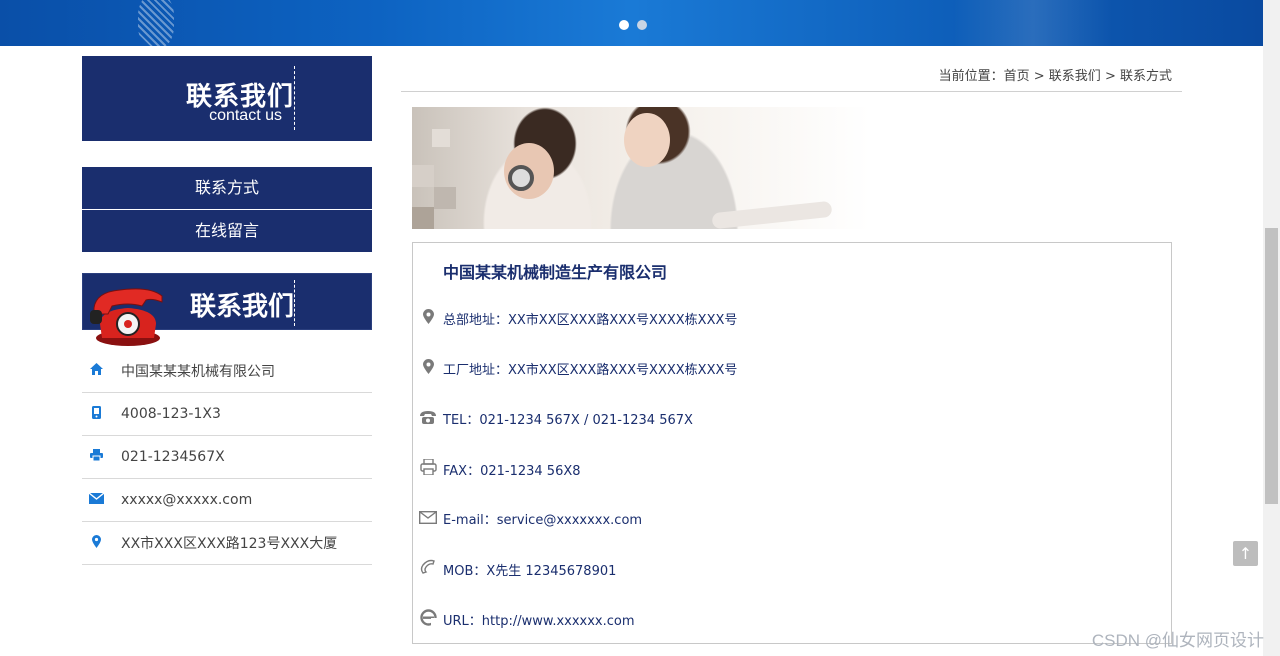 The width and height of the screenshot is (1280, 656). I want to click on hq-address: 总部地址：XX市XX区XXX路XXX号XXXX栋XXX号, so click(590, 320).